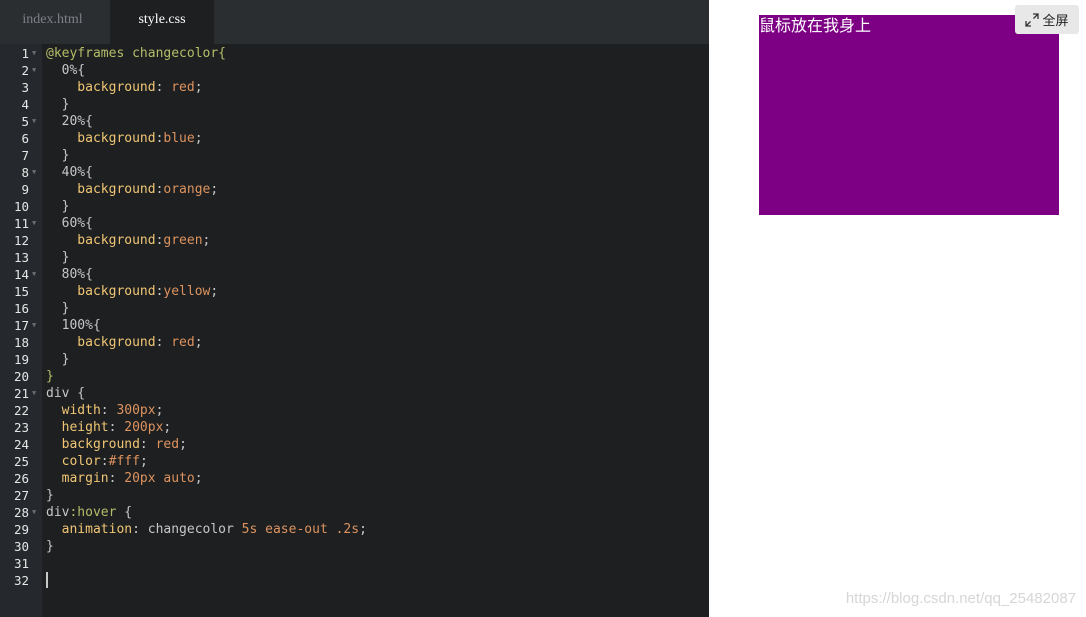 This screenshot has height=617, width=1086. Describe the element at coordinates (354, 189) in the screenshot. I see `code-line: 9 background:orange;` at that location.